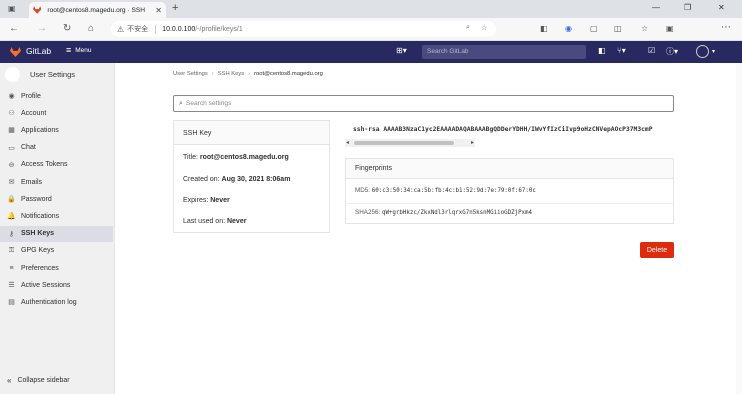 This screenshot has height=394, width=742. I want to click on collapse-sidebar-label: Collapse sidebar, so click(43, 380).